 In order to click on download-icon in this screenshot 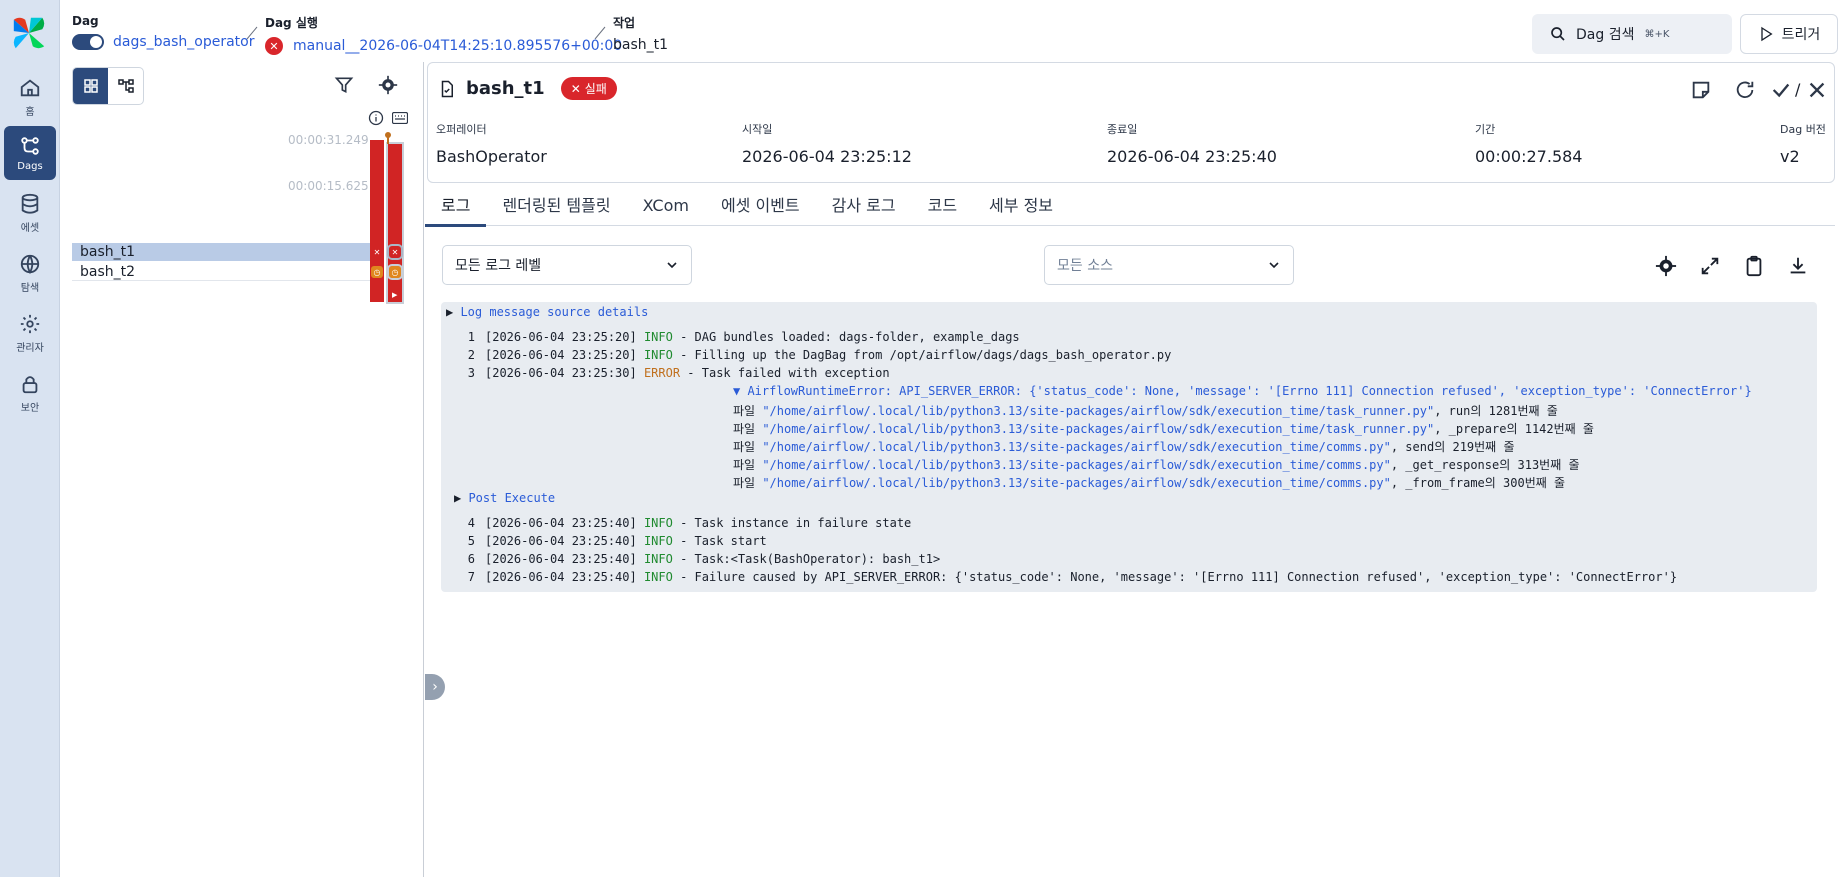, I will do `click(1798, 266)`.